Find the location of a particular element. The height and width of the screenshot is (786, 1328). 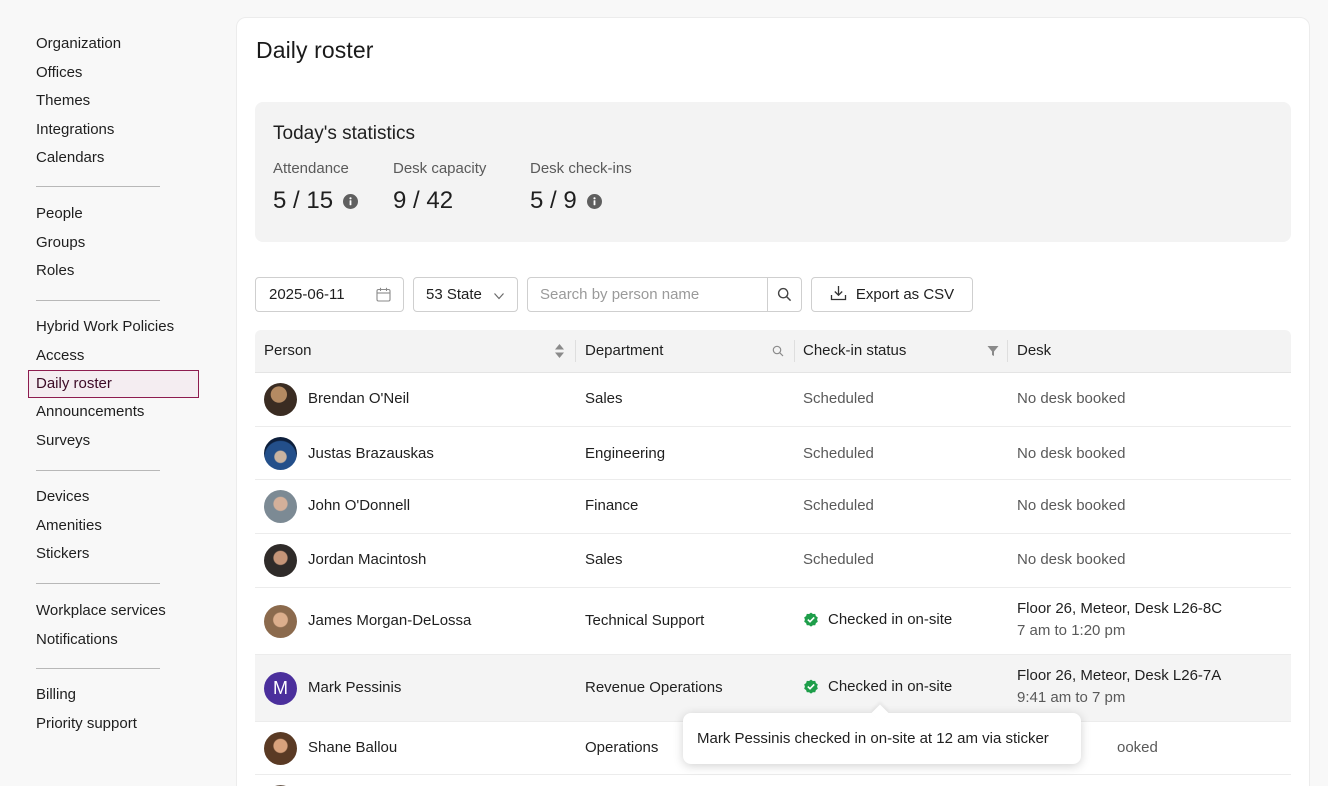

chevron-down-icon is located at coordinates (499, 297).